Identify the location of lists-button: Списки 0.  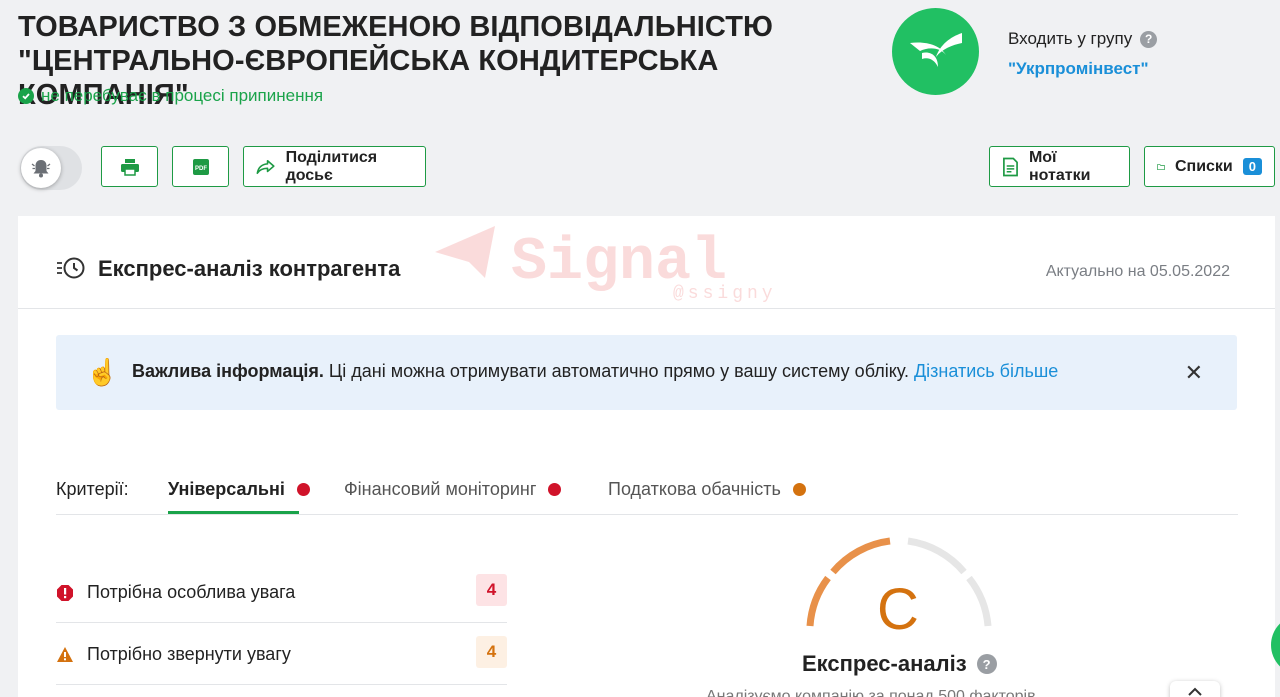
(1209, 166).